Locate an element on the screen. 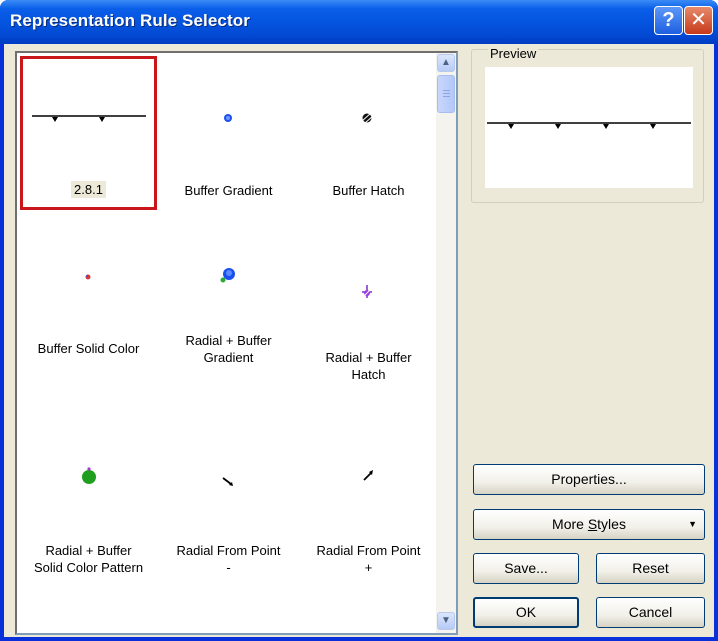 This screenshot has width=718, height=641. rule-tile-radial-from-point-plus: Radial From Point + is located at coordinates (368, 511).